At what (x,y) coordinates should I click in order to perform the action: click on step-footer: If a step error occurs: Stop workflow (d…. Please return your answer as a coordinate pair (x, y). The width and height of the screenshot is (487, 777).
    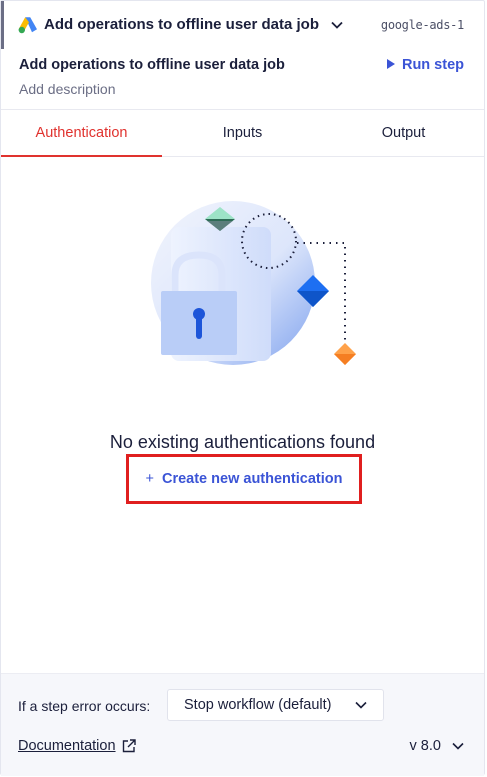
    Looking at the image, I should click on (242, 724).